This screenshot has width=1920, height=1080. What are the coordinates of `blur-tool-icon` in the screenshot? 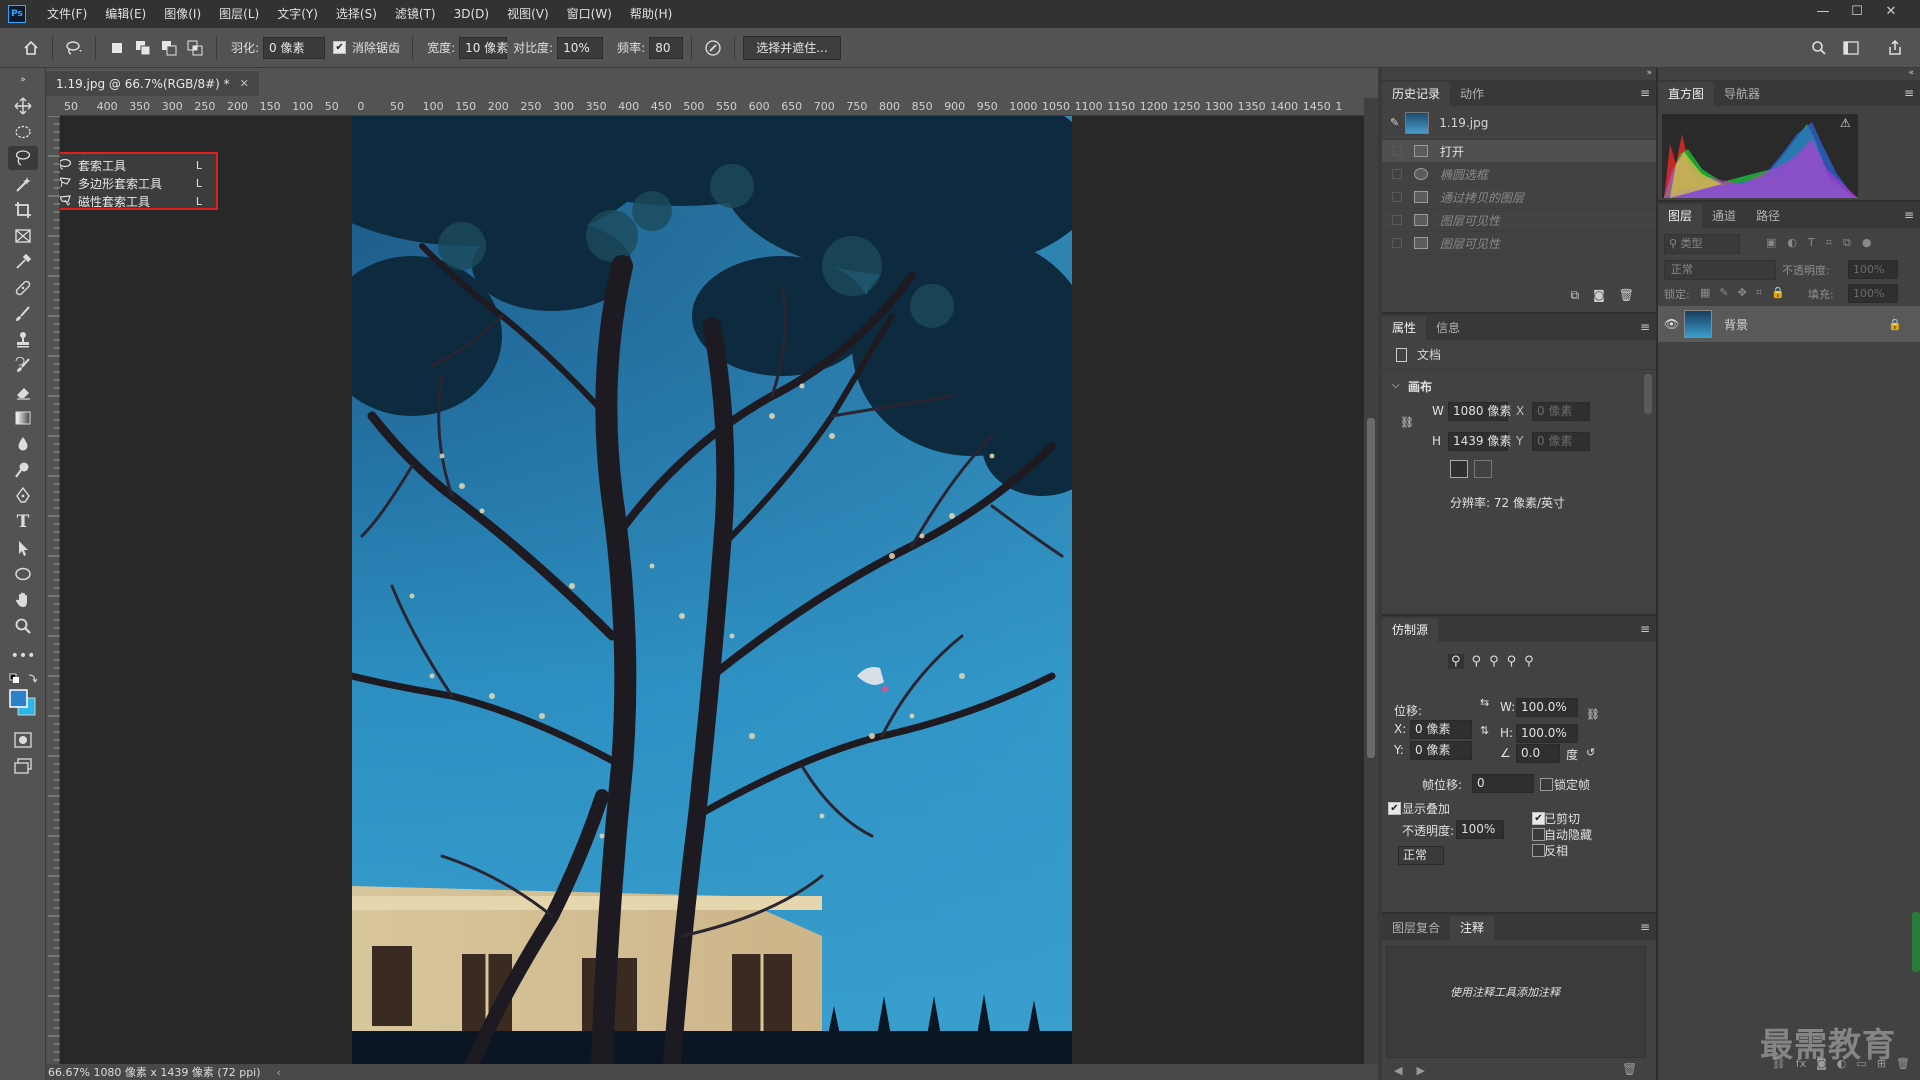 It's located at (23, 444).